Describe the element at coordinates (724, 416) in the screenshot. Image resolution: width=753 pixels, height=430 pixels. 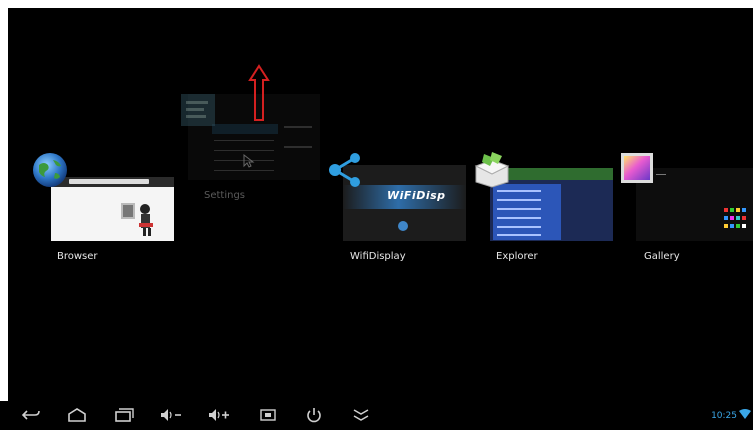
I see `clock-time: 10:25` at that location.